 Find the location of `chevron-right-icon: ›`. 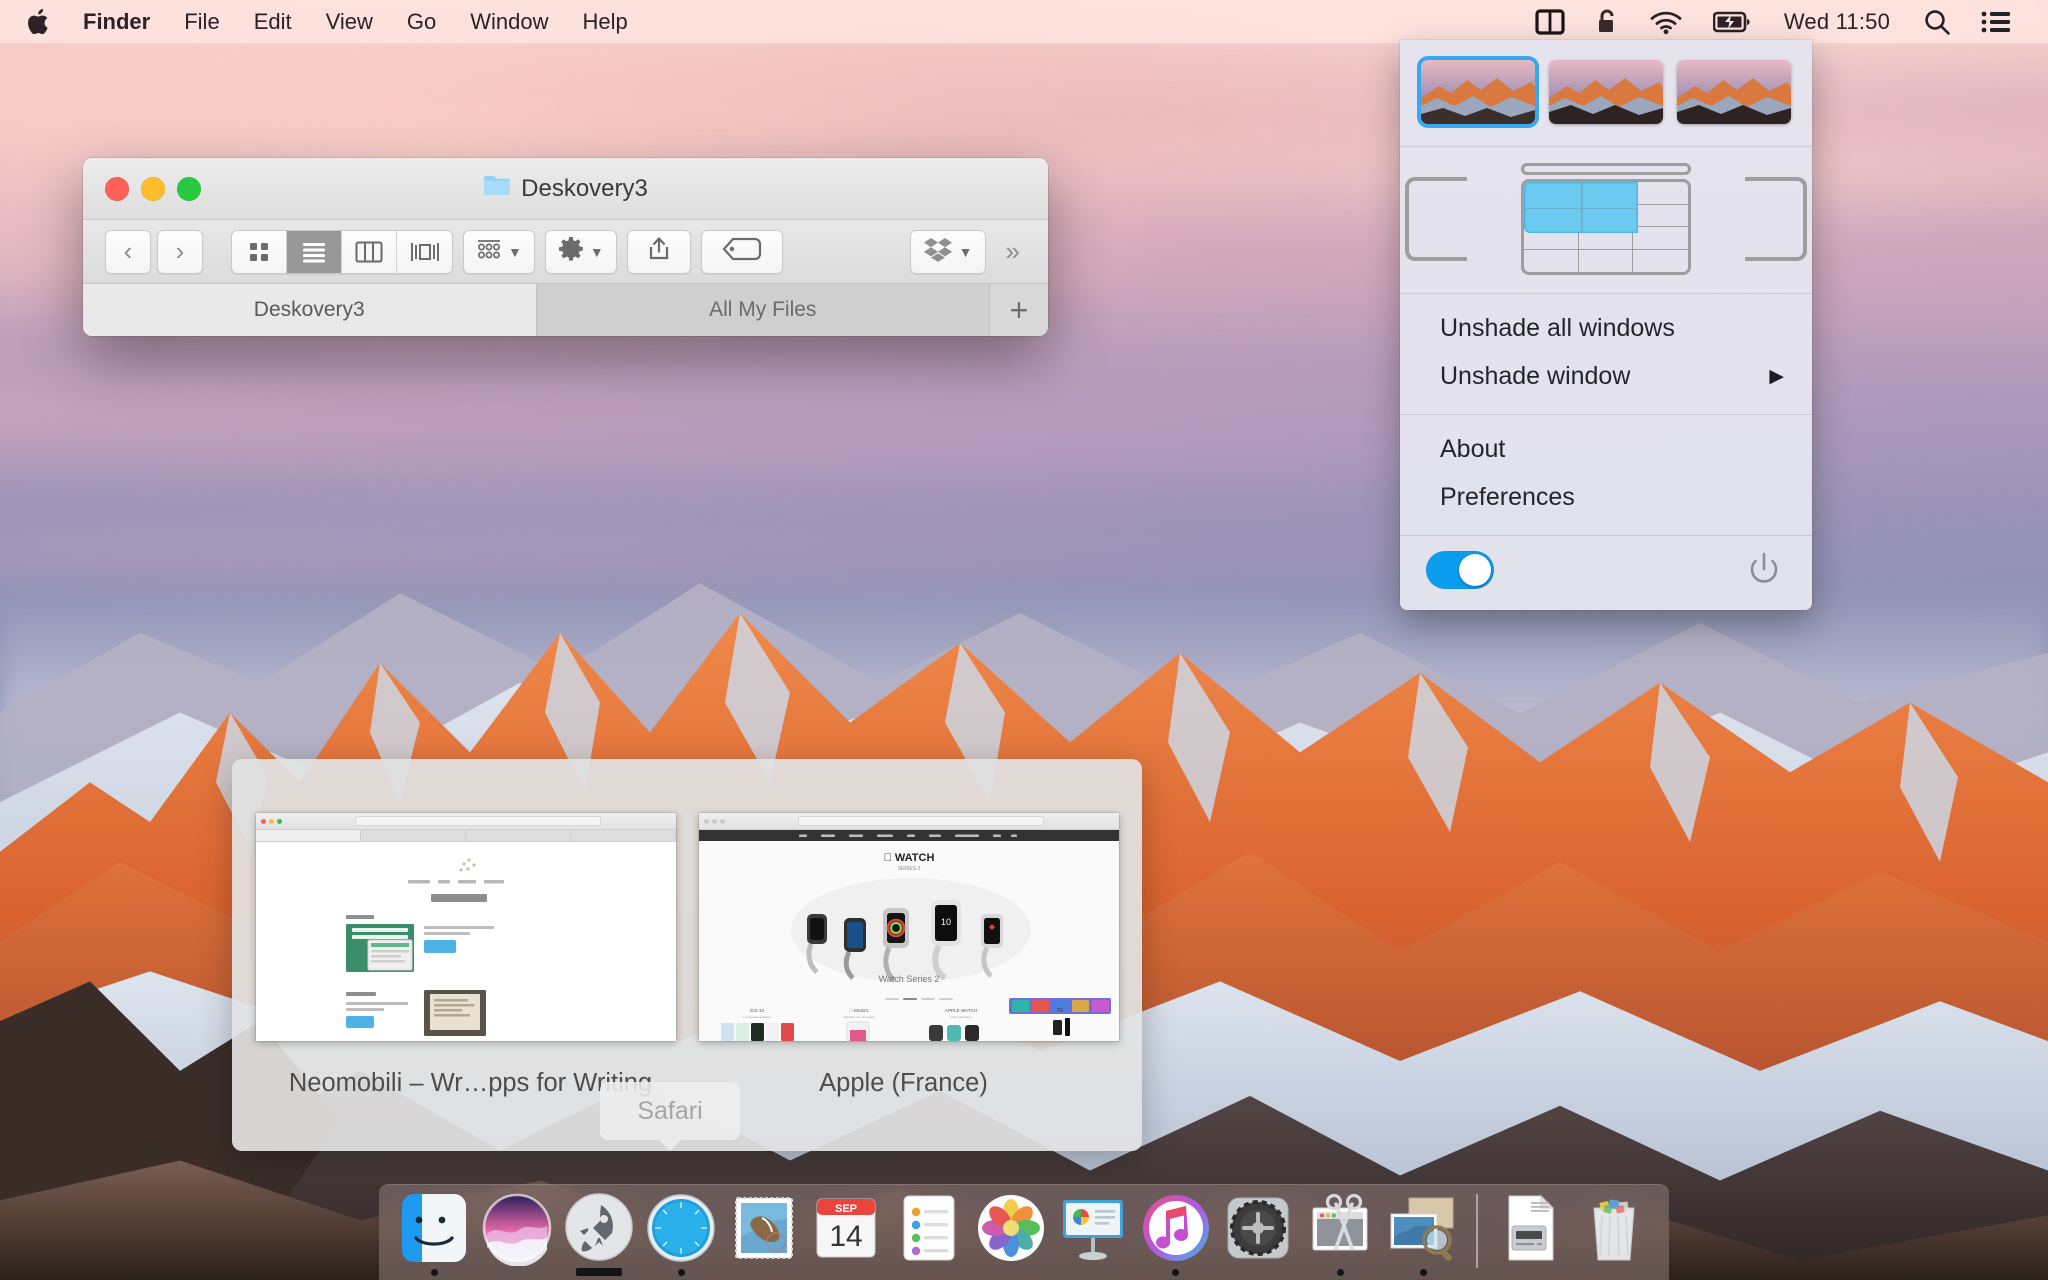

chevron-right-icon: › is located at coordinates (180, 251).